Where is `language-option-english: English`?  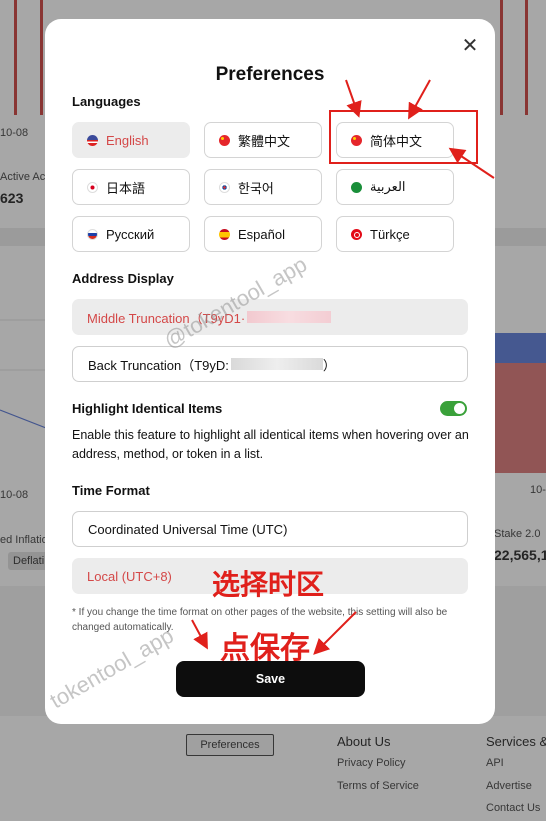 language-option-english: English is located at coordinates (131, 140).